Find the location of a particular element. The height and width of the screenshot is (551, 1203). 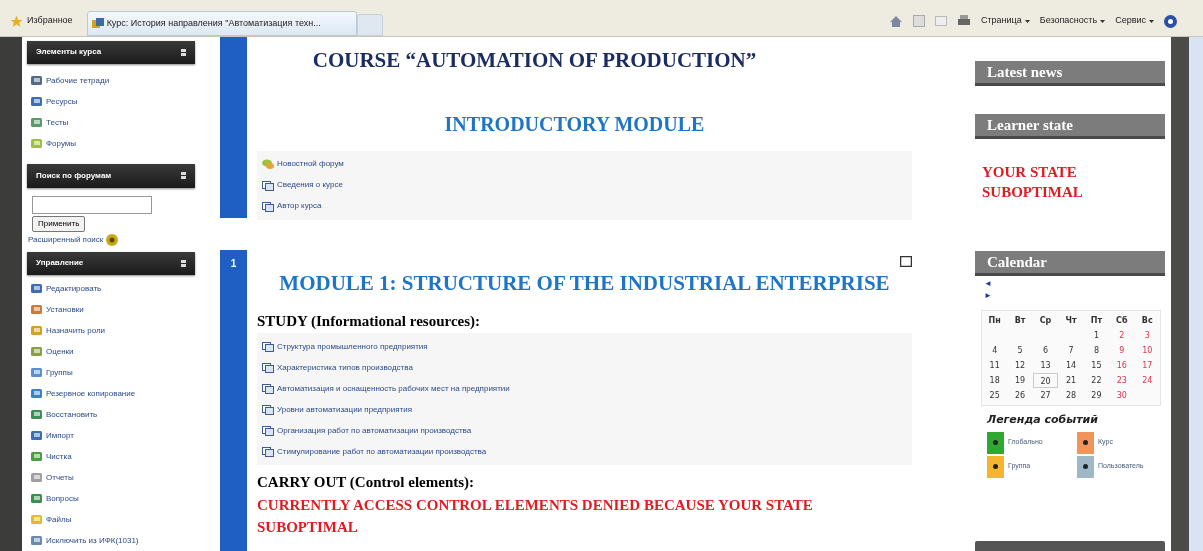

sidebar-link: Чистка is located at coordinates (59, 456).